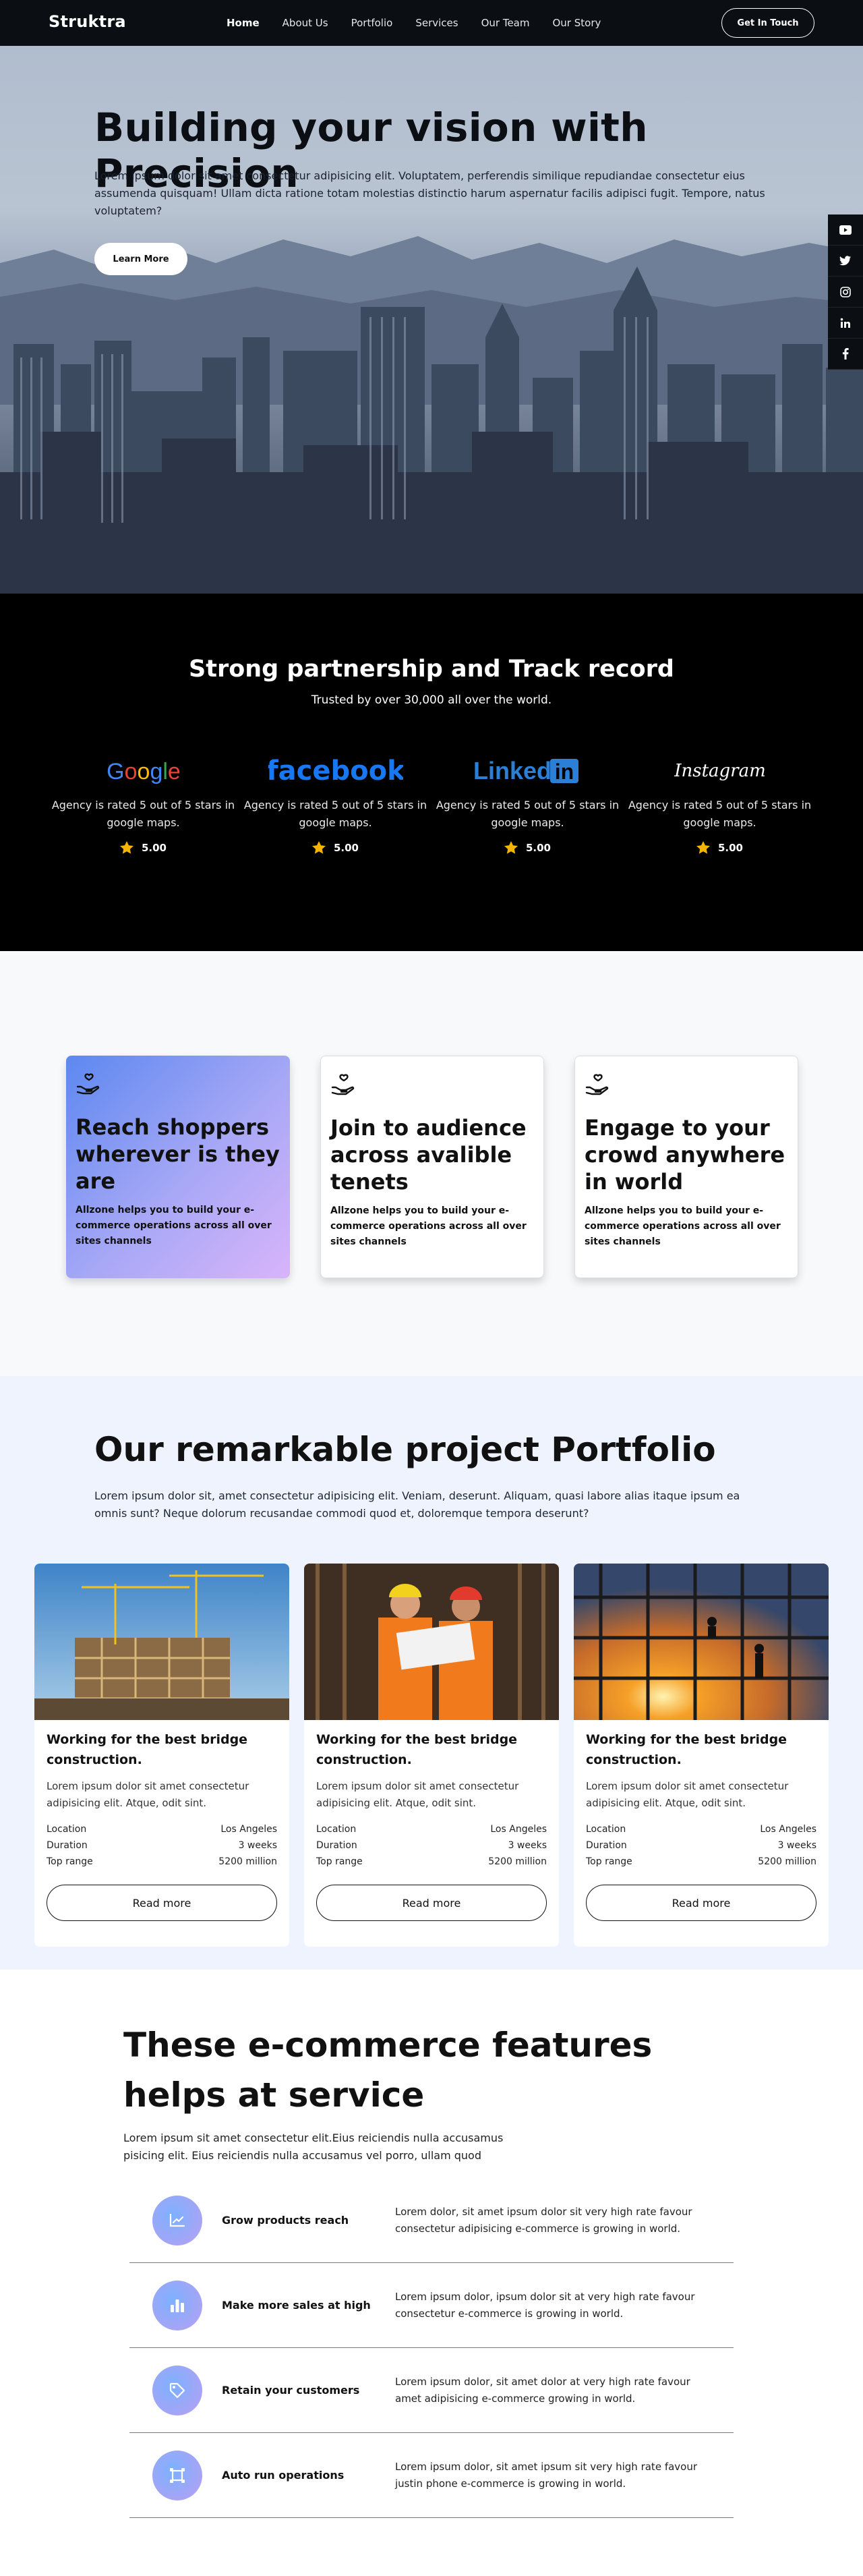  I want to click on partnership-title: Strong partnership and Track record, so click(431, 669).